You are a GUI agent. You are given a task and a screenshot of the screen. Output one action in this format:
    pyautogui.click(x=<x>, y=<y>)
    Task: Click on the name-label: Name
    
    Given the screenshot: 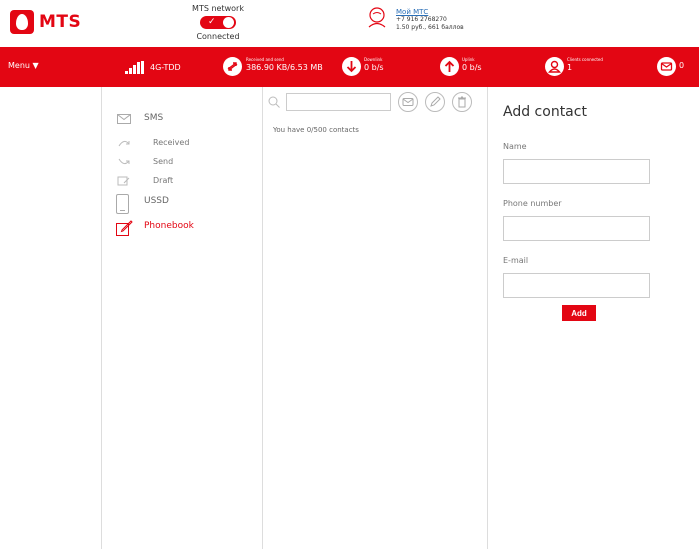 What is the action you would take?
    pyautogui.click(x=515, y=146)
    